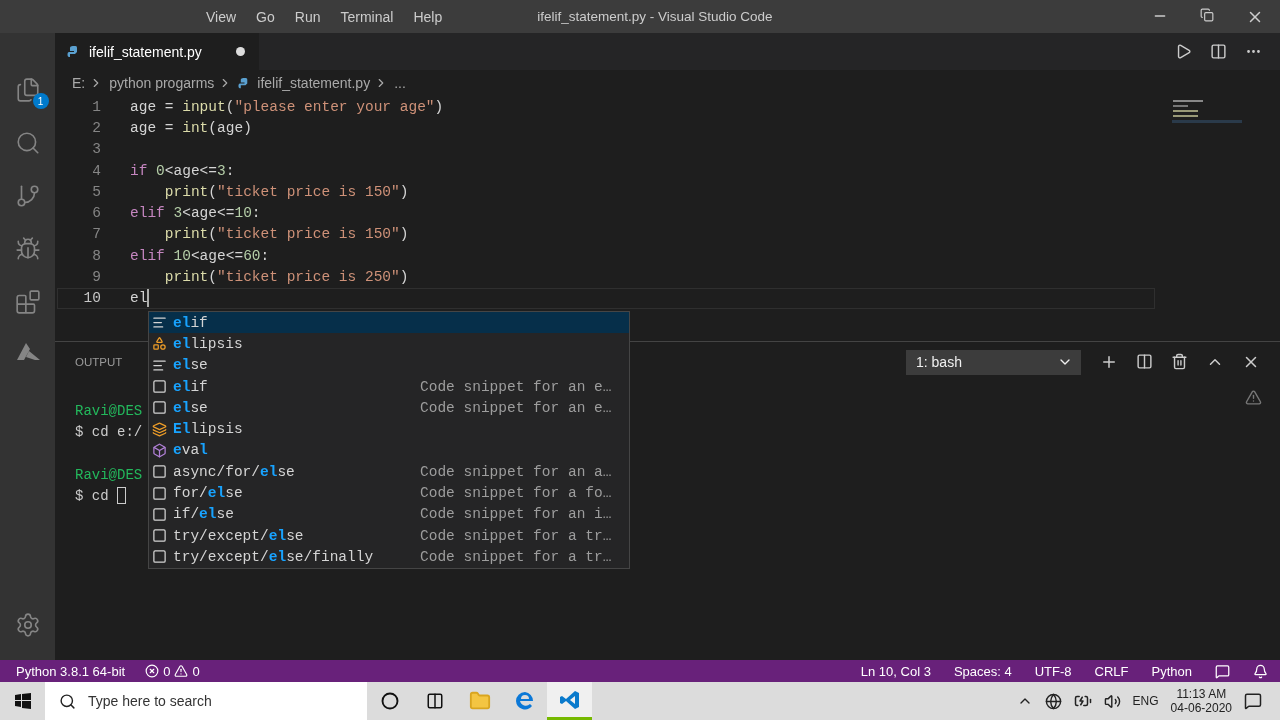 This screenshot has width=1280, height=720. What do you see at coordinates (389, 365) in the screenshot?
I see `suggestion-item: else` at bounding box center [389, 365].